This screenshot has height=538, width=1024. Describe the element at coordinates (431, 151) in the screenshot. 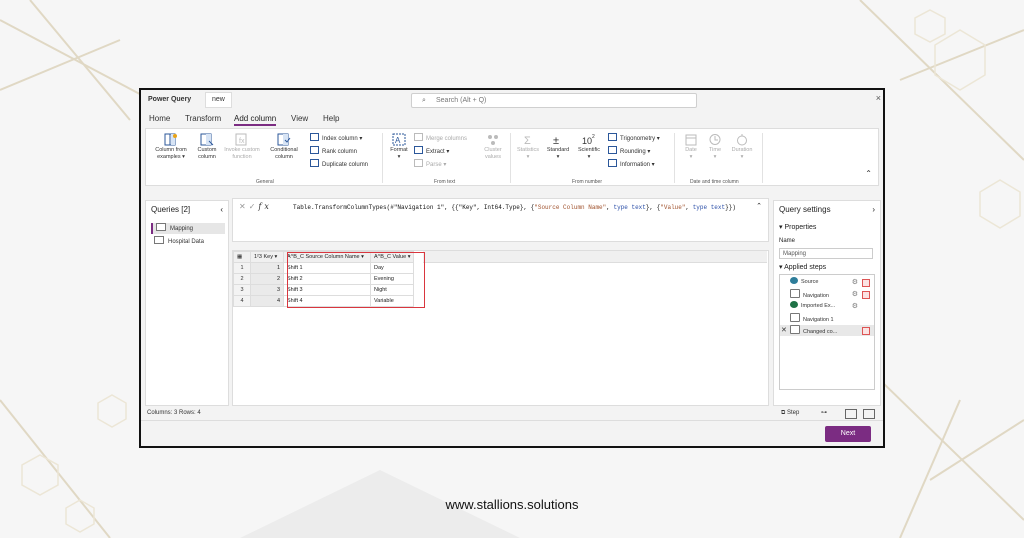

I see `extract-button: Extract ▾` at that location.